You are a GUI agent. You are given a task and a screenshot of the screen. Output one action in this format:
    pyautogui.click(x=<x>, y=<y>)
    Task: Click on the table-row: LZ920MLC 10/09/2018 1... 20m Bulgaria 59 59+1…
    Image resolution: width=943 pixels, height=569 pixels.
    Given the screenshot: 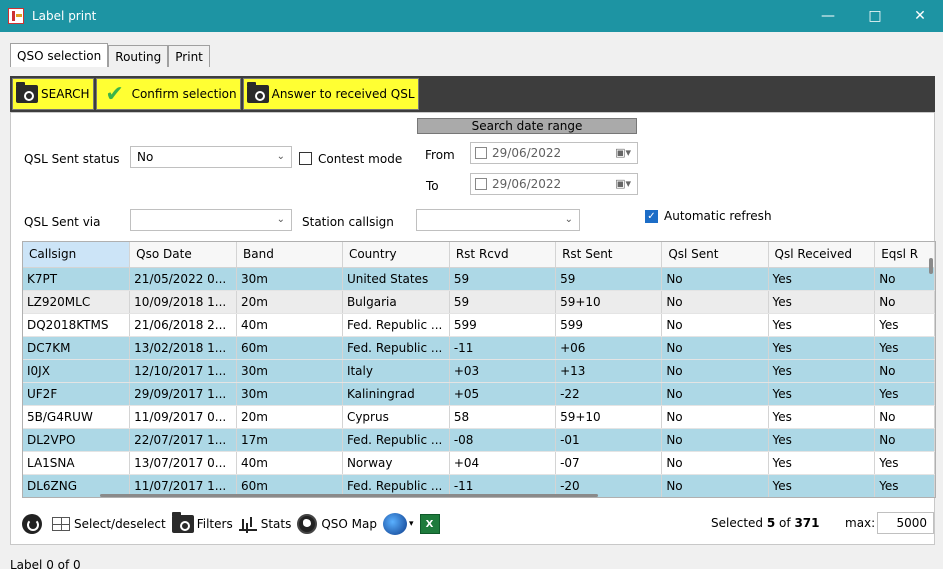 What is the action you would take?
    pyautogui.click(x=479, y=302)
    